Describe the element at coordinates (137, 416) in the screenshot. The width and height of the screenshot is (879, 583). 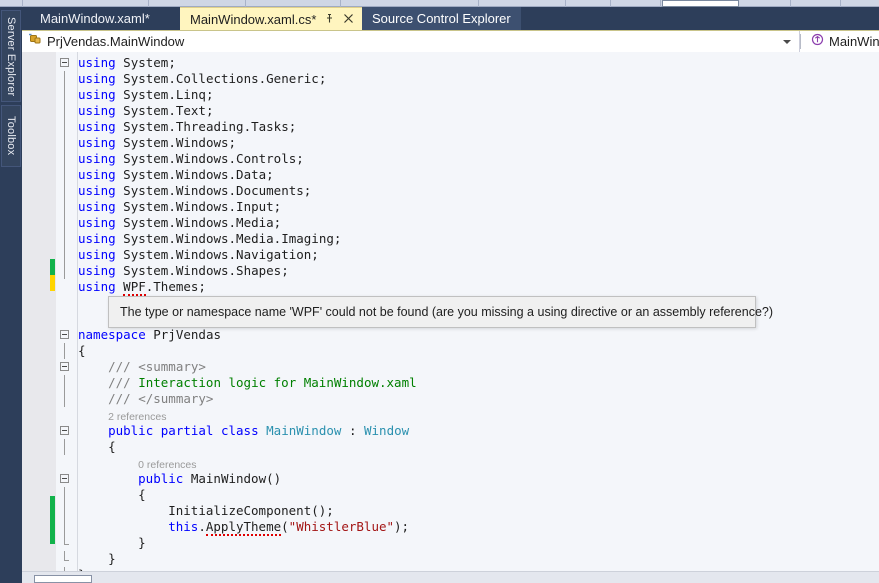
I see `codelens-references: 2 references` at that location.